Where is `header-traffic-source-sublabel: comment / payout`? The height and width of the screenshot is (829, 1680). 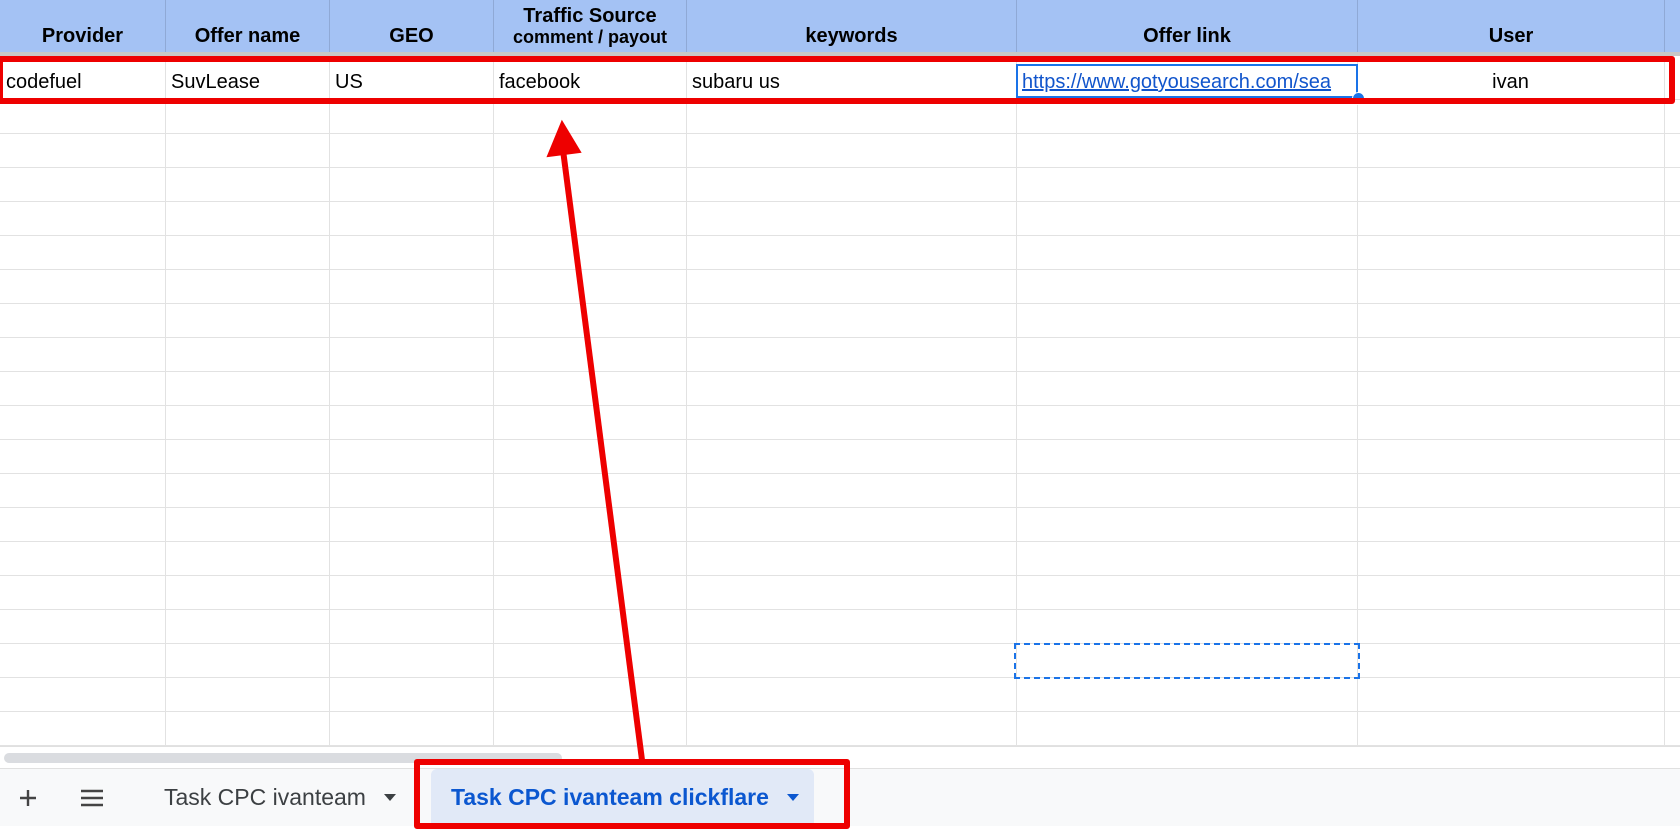 header-traffic-source-sublabel: comment / payout is located at coordinates (590, 37).